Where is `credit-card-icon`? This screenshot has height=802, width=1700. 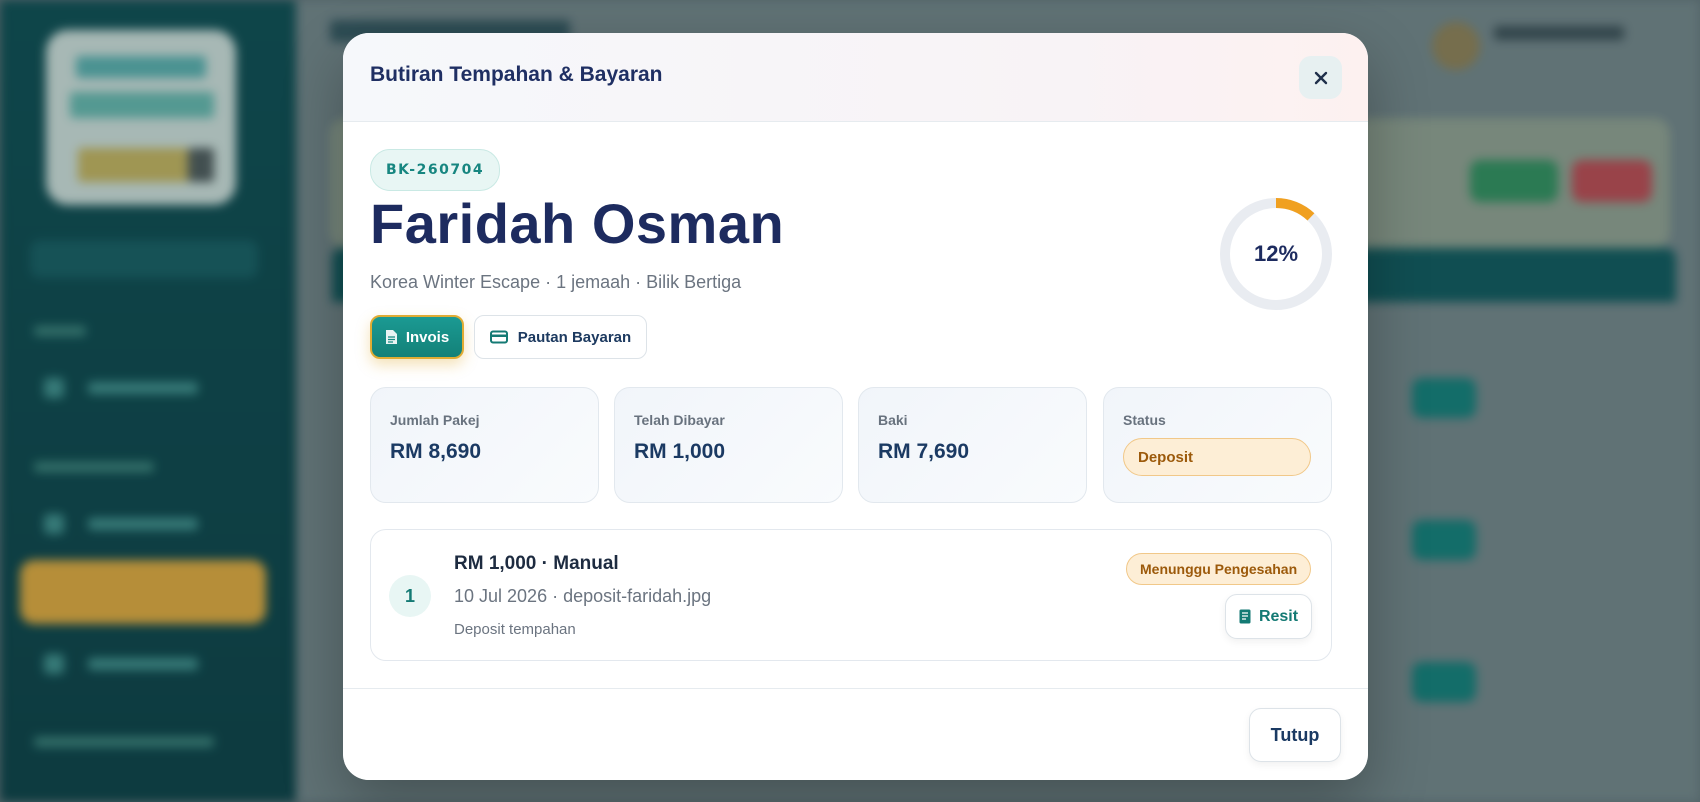
credit-card-icon is located at coordinates (498, 337).